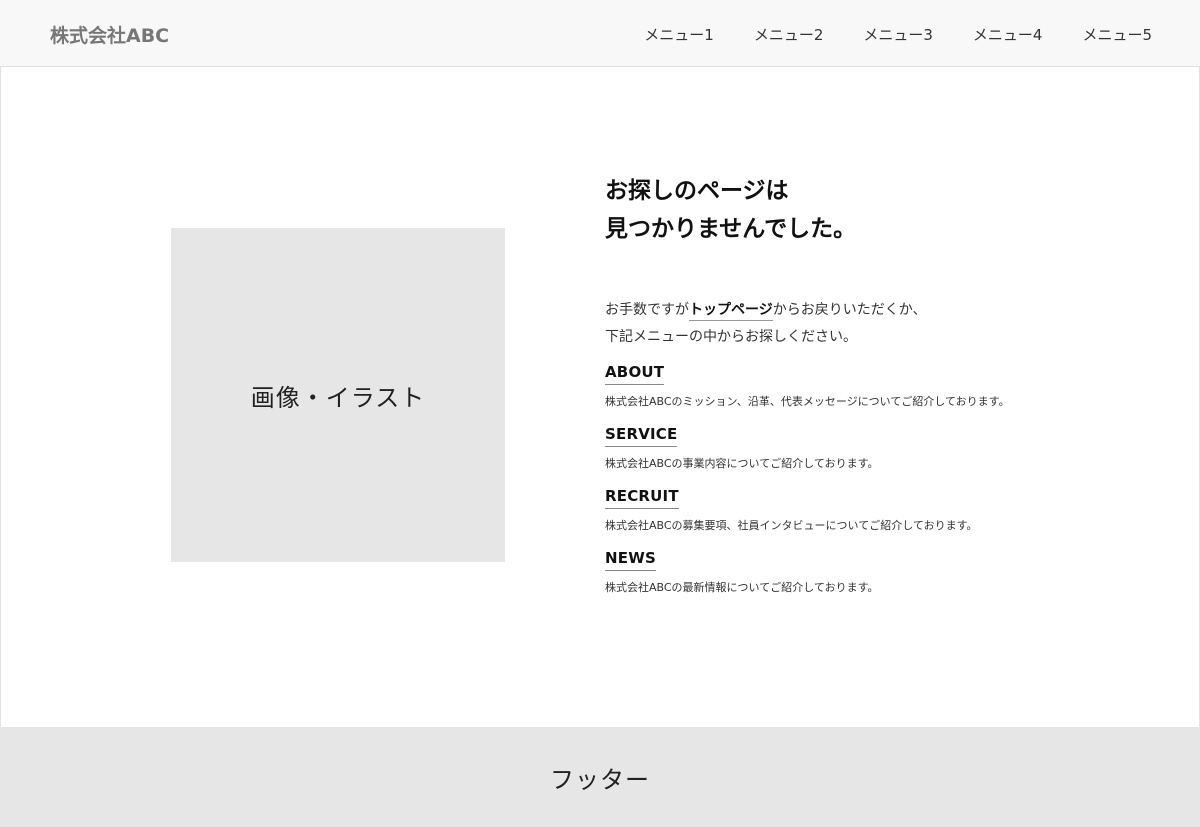  I want to click on nav-item-menu-1: メニュー1, so click(679, 34).